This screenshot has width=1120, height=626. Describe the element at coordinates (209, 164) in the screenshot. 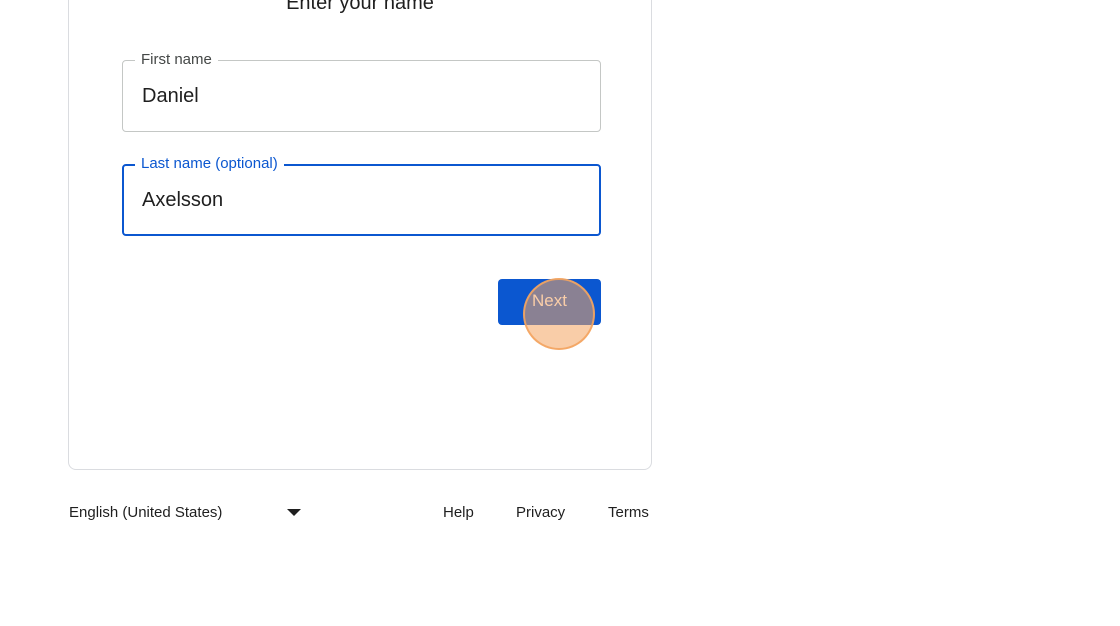

I see `last-name-label: Last name (optional)` at that location.